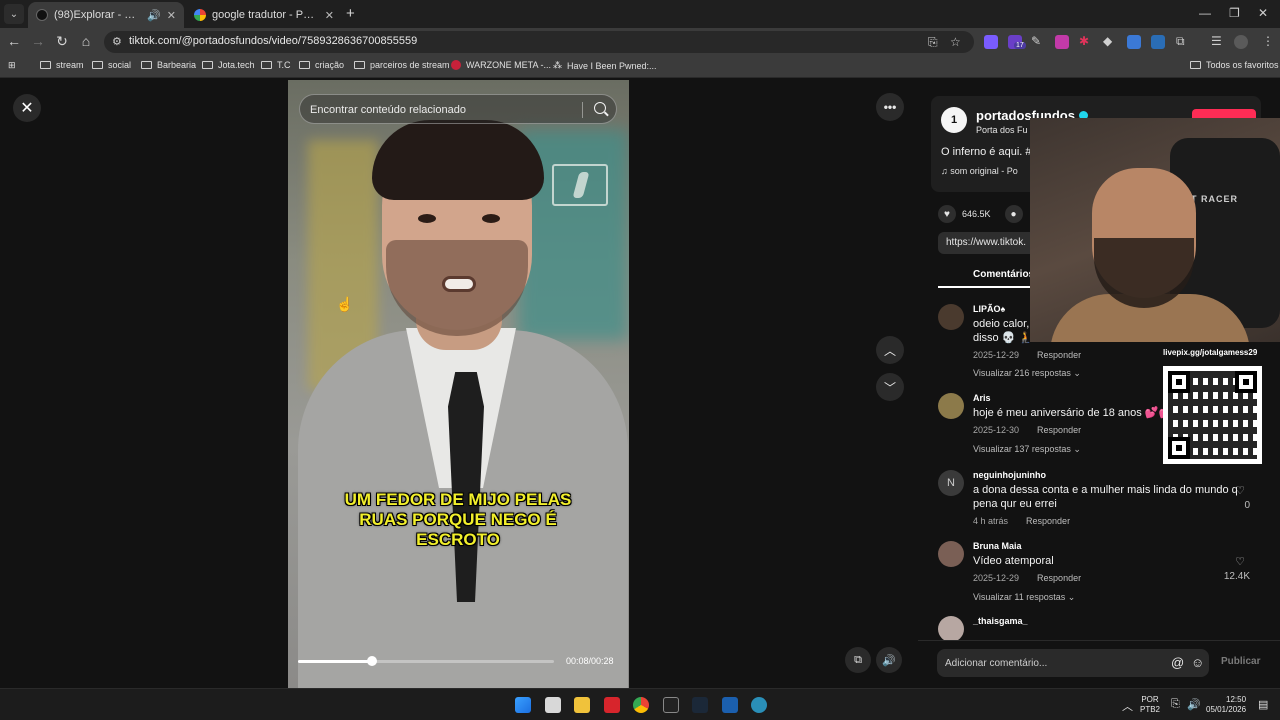 This screenshot has width=1280, height=720. I want to click on view-replies-button: Visualizar 137 respostas ⌄, so click(1027, 449).